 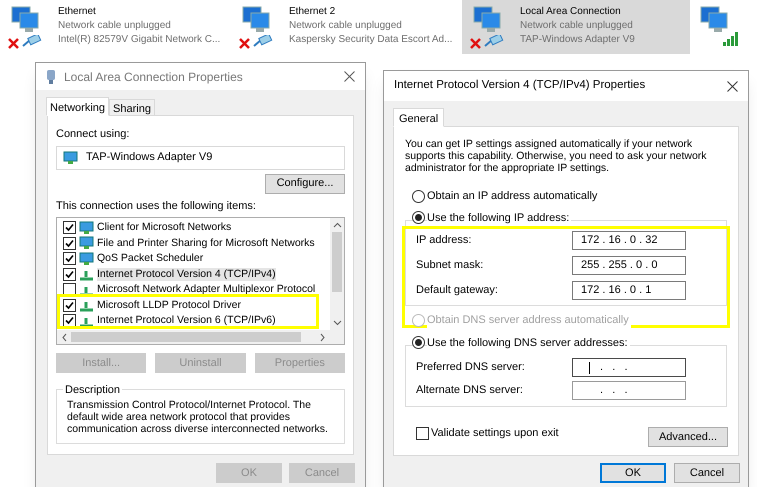 I want to click on vertical-scrollbar, so click(x=337, y=274).